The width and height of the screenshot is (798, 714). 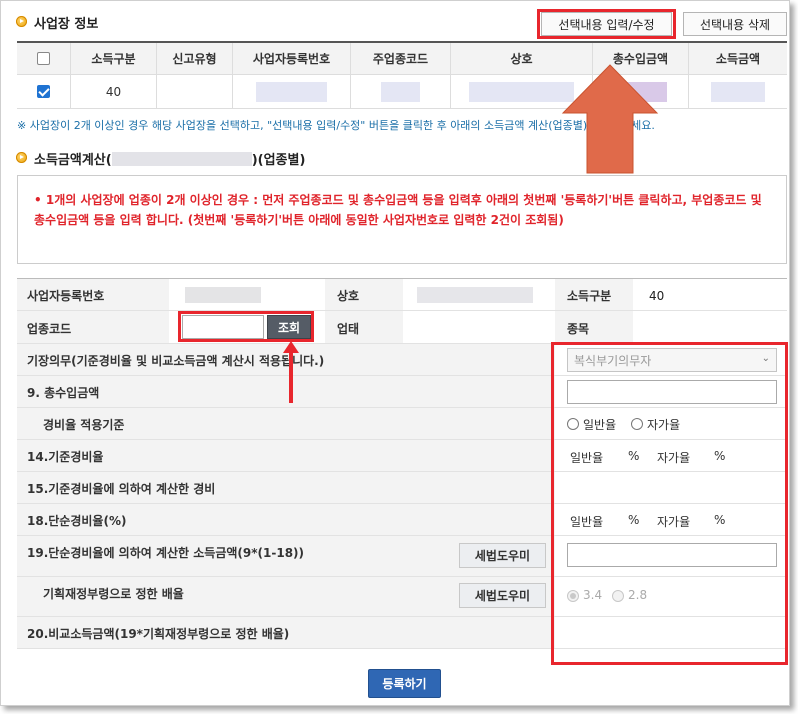 What do you see at coordinates (291, 372) in the screenshot?
I see `up-arrow-small-annotation` at bounding box center [291, 372].